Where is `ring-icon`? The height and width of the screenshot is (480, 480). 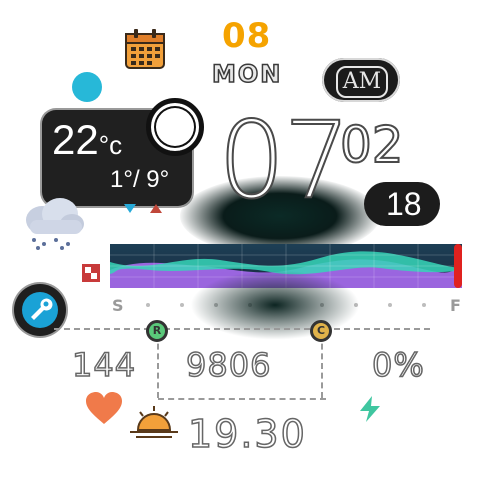
ring-icon is located at coordinates (175, 127).